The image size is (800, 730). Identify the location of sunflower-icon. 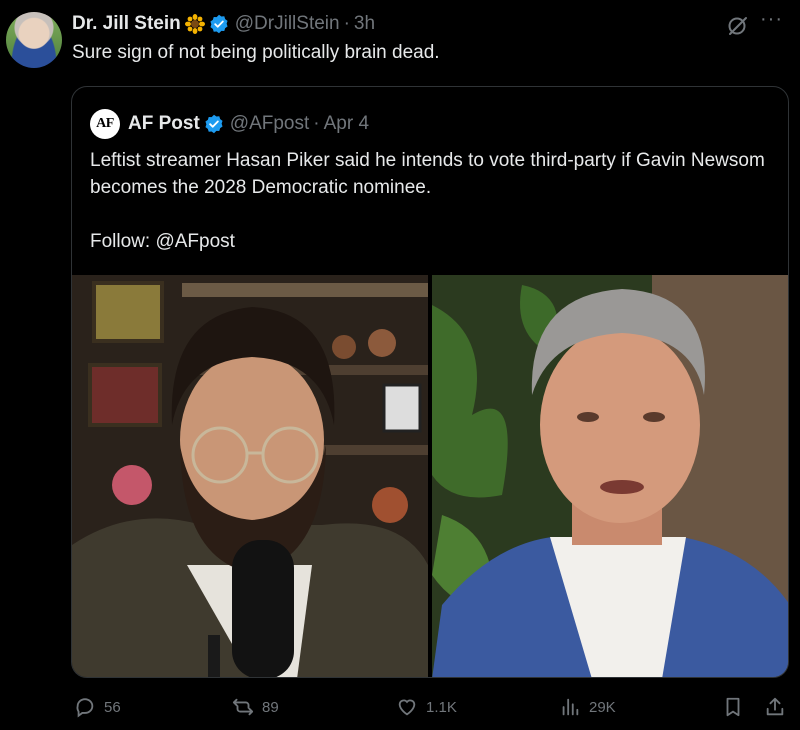
(194, 24).